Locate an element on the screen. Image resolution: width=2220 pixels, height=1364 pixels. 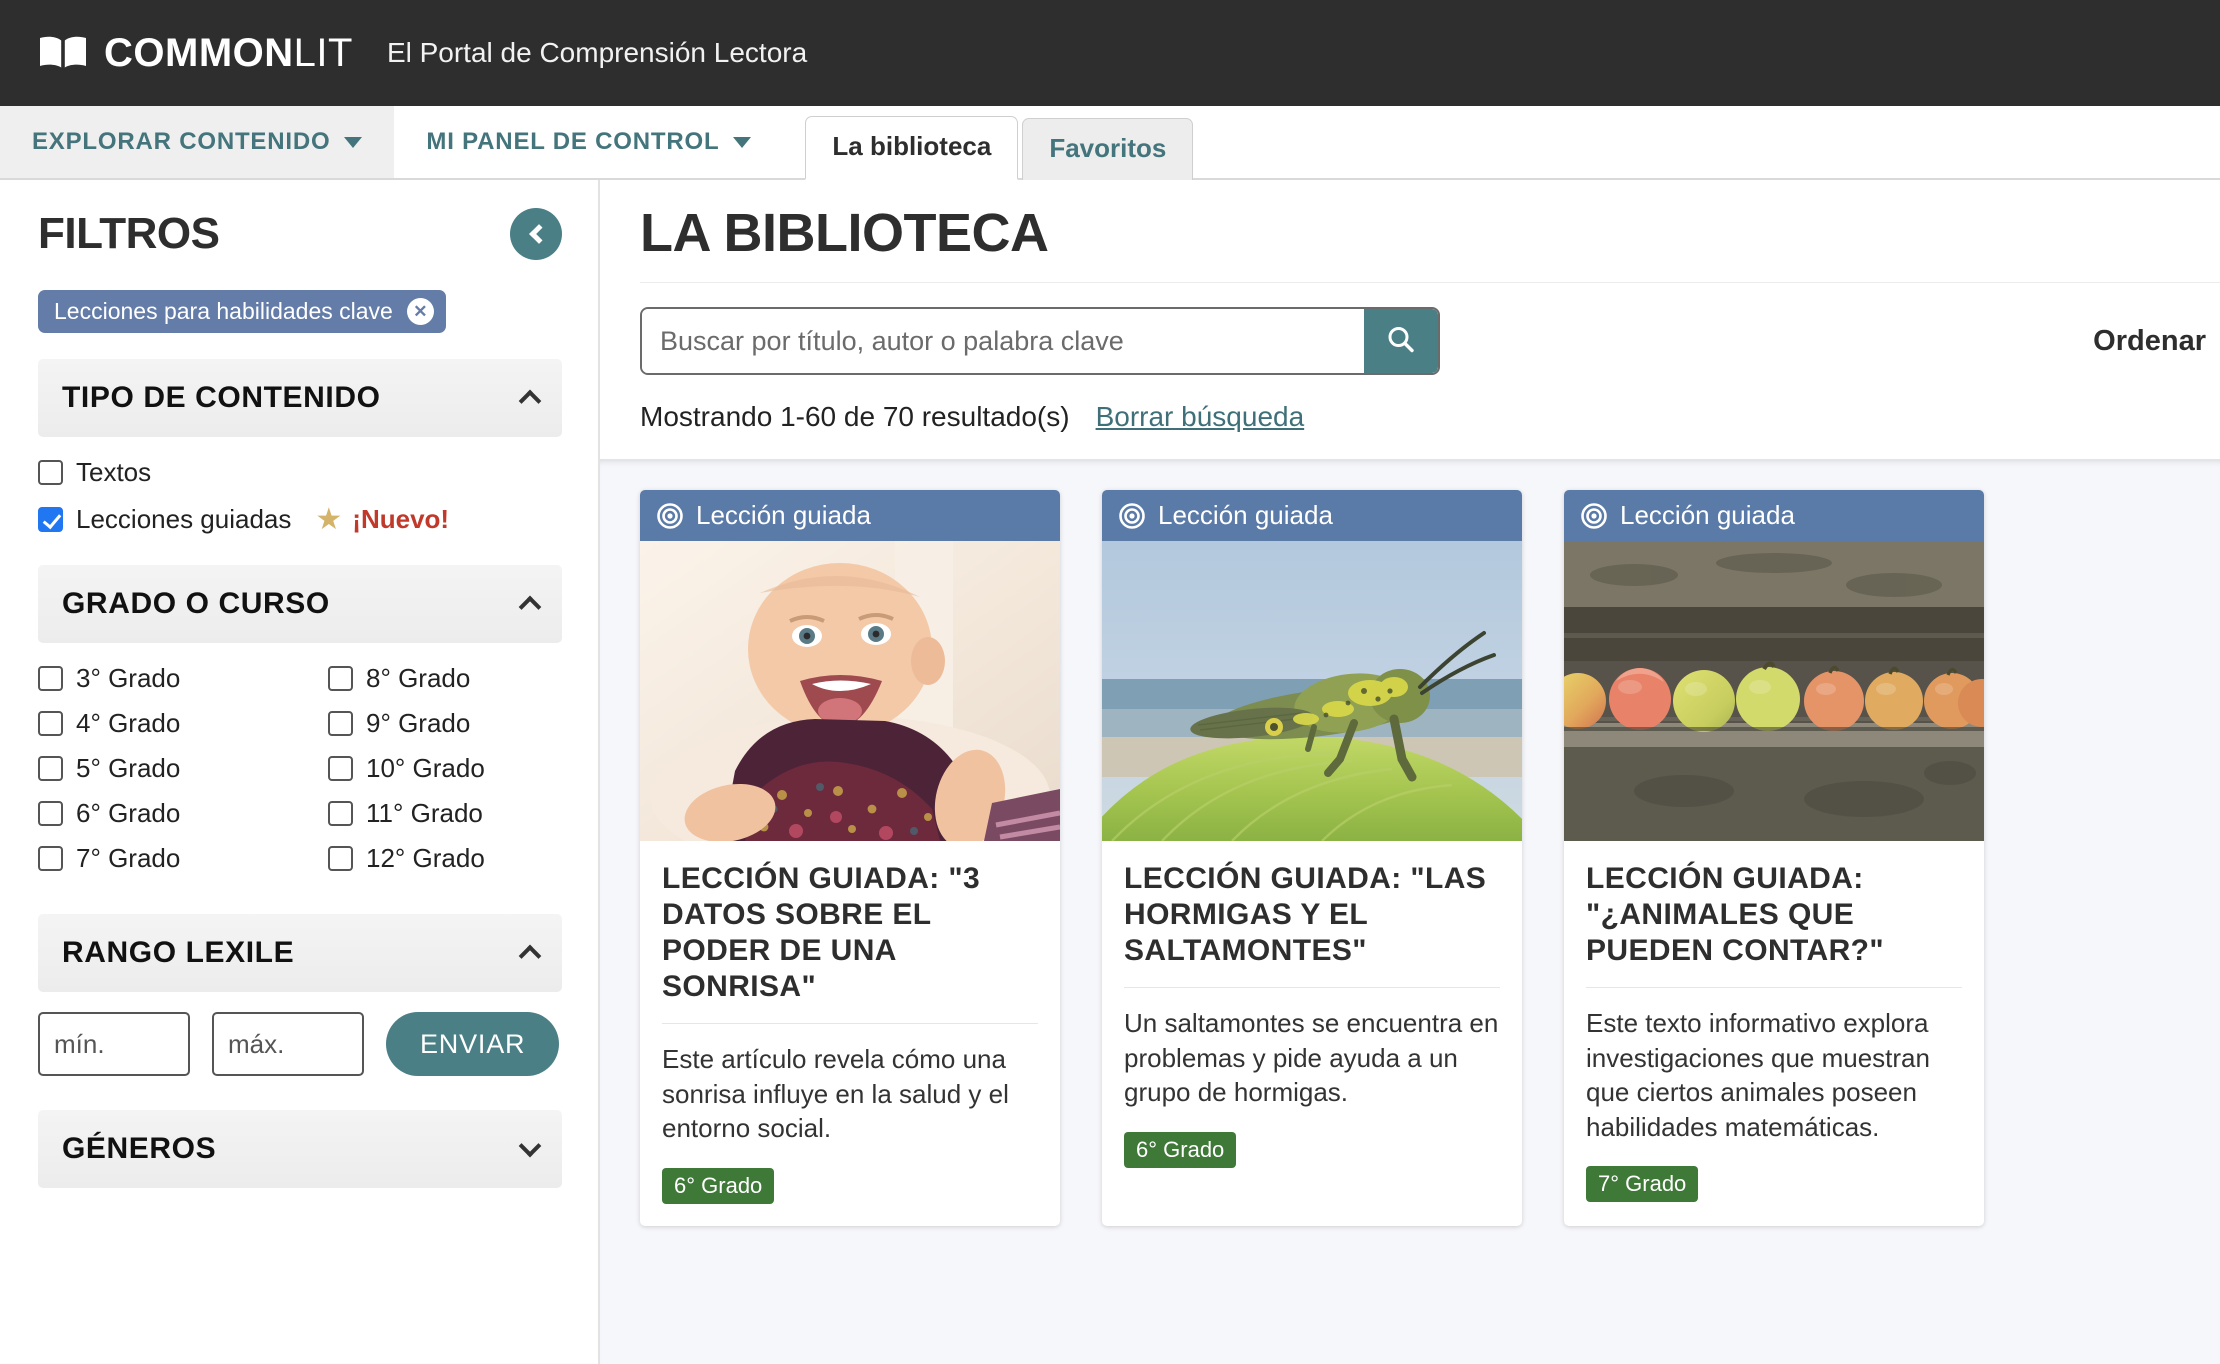
checkbox-label: 9° Grado is located at coordinates (418, 723).